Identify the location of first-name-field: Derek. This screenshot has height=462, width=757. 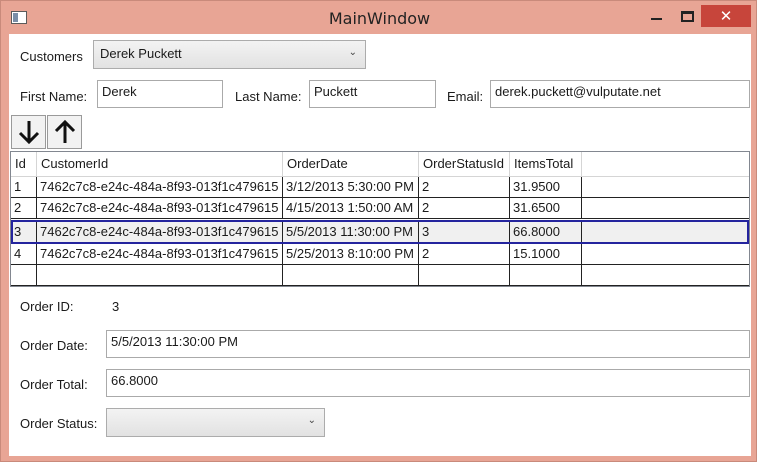
(160, 94).